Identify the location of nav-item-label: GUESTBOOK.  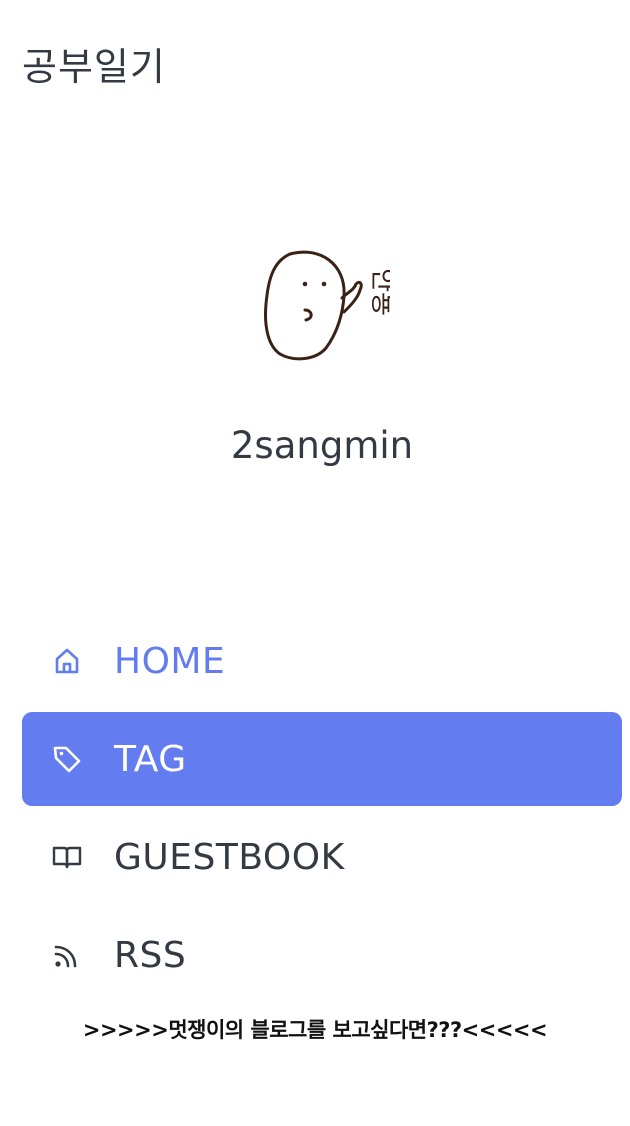
(229, 857).